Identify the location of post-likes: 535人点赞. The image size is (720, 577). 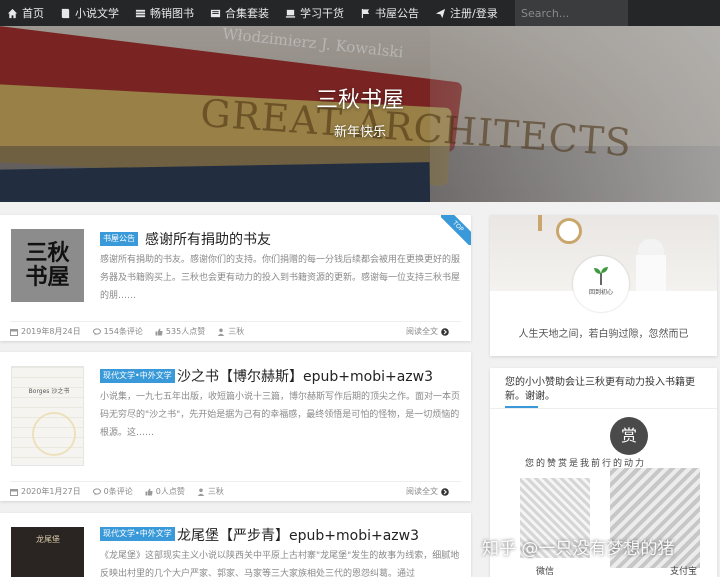
(180, 331).